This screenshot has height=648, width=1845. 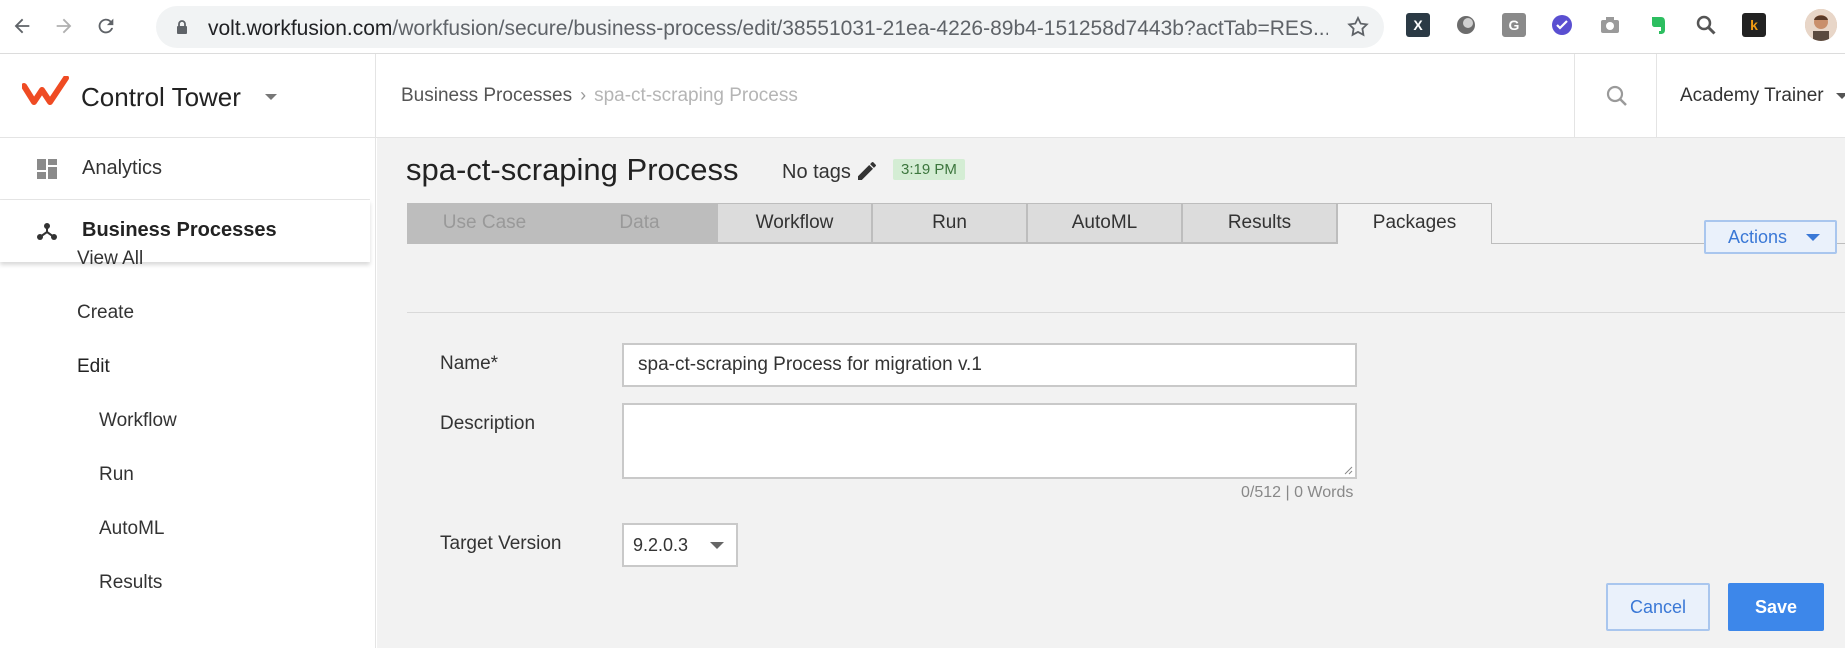 What do you see at coordinates (867, 171) in the screenshot?
I see `pencil-edit-icon` at bounding box center [867, 171].